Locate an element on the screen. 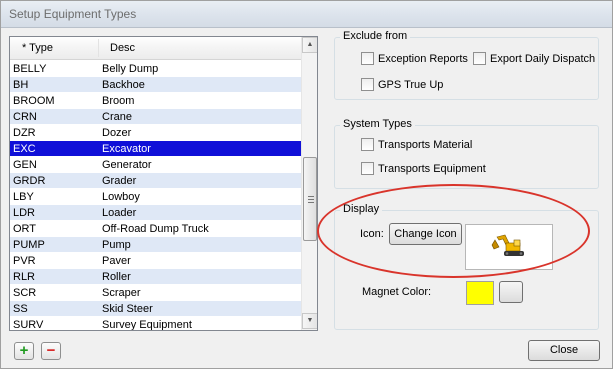 This screenshot has width=613, height=369. magnet-color-label: Magnet Color: is located at coordinates (397, 292).